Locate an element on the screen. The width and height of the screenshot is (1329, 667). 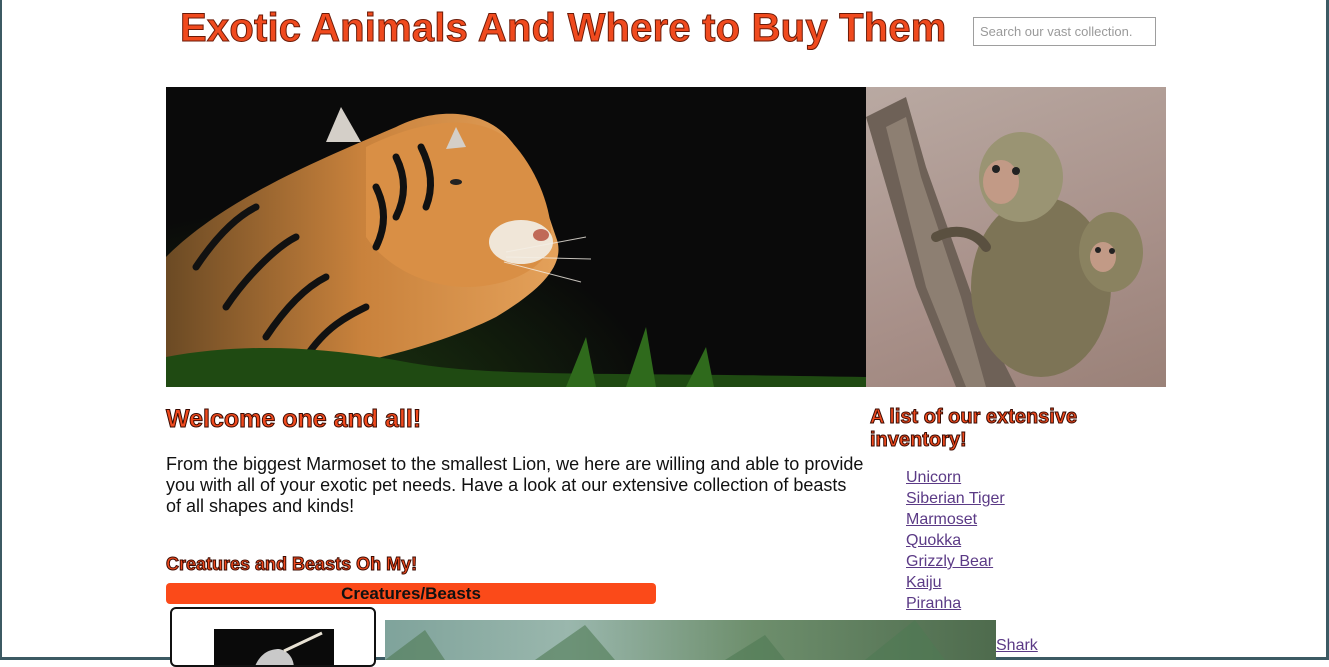
list-item: Siberian Tiger is located at coordinates (955, 498).